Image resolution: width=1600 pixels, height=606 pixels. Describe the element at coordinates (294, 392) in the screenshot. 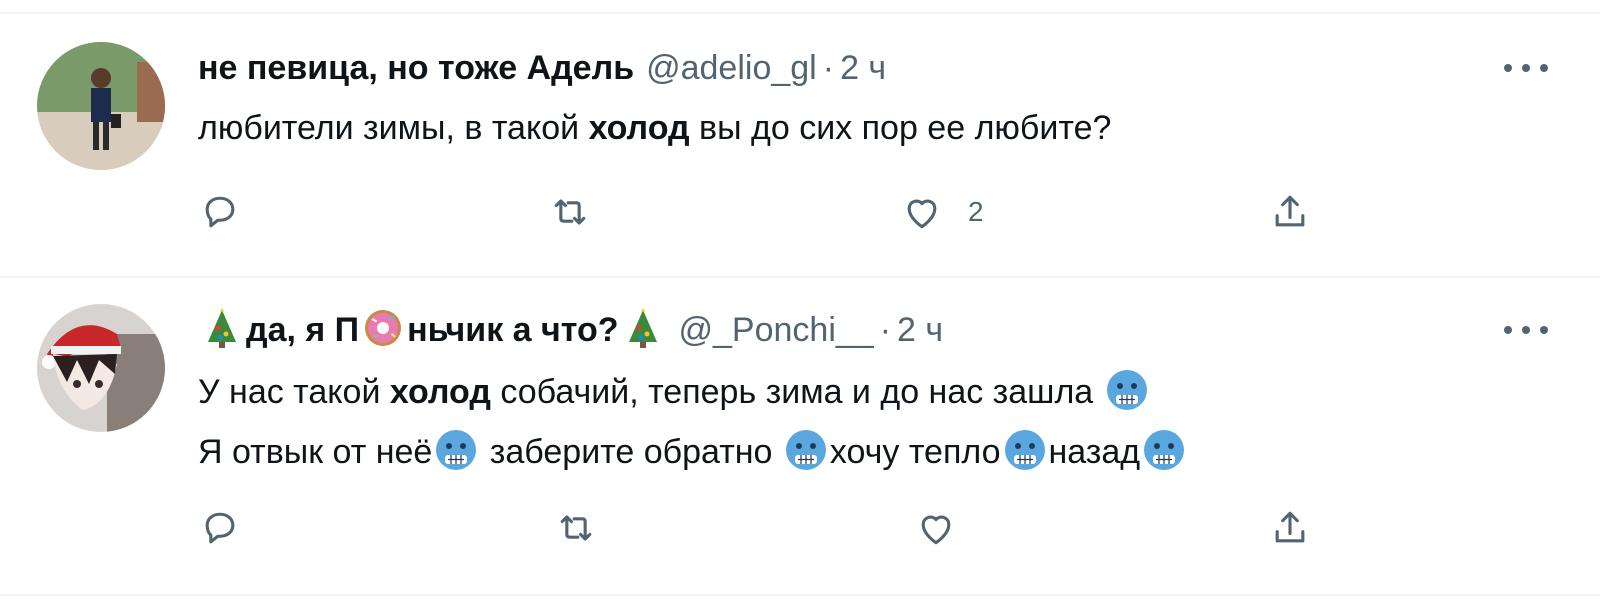

I see `text-segment: У нас такой` at that location.